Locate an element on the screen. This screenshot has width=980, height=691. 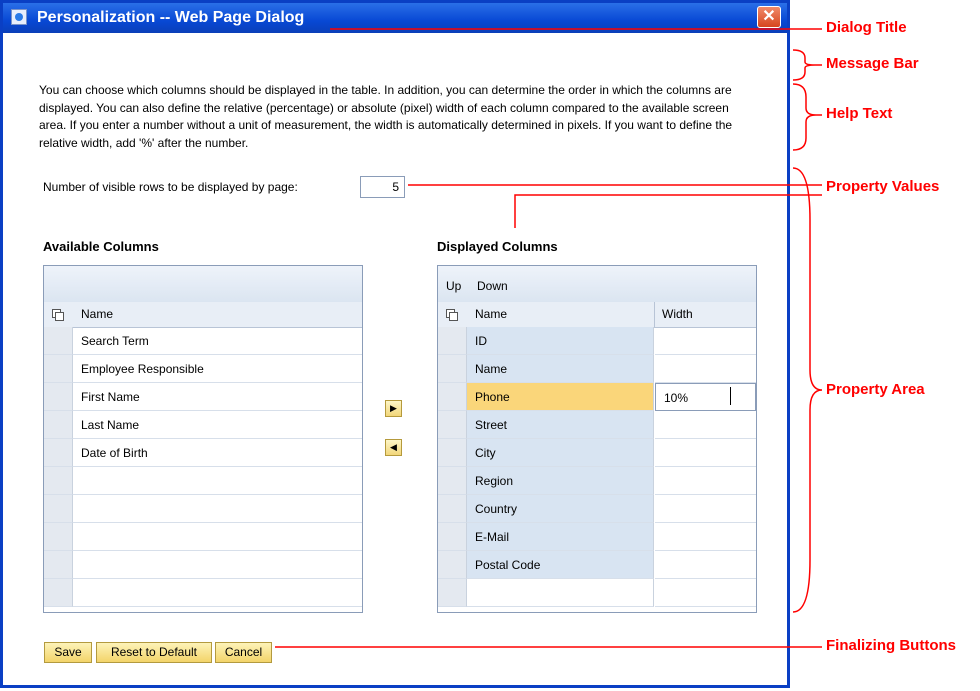
annotation-dialog-title: Dialog Title is located at coordinates (866, 27).